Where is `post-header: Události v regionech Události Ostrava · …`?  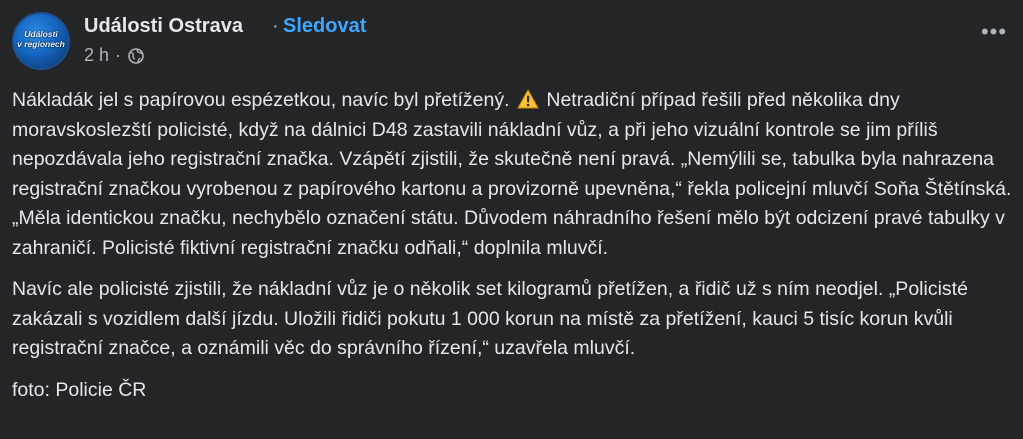 post-header: Události v regionech Události Ostrava · … is located at coordinates (512, 42).